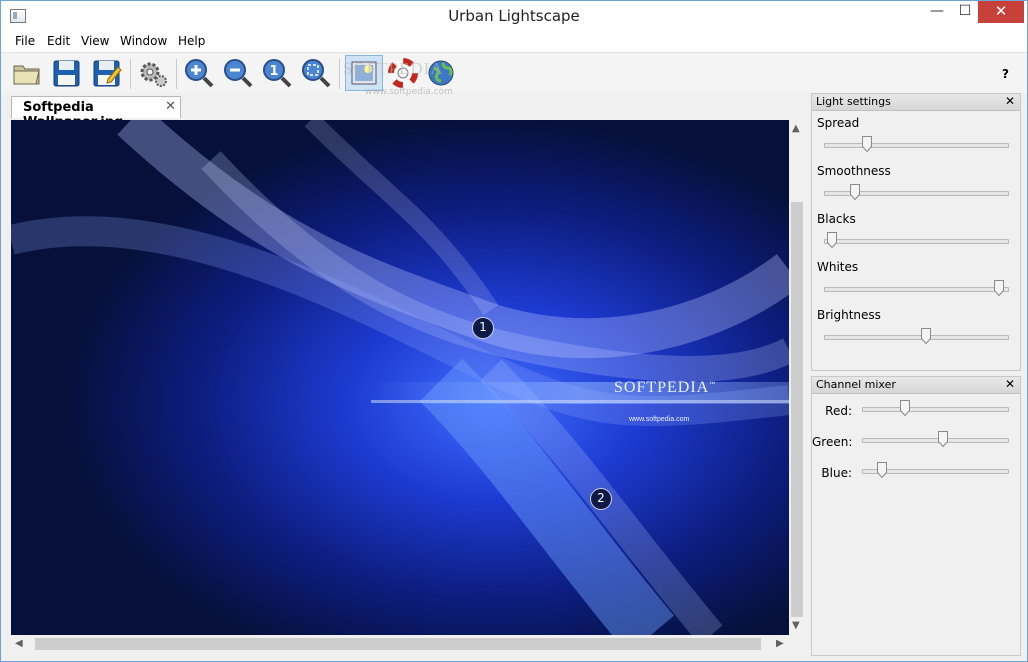  Describe the element at coordinates (849, 315) in the screenshot. I see `slider-label: Brightness` at that location.